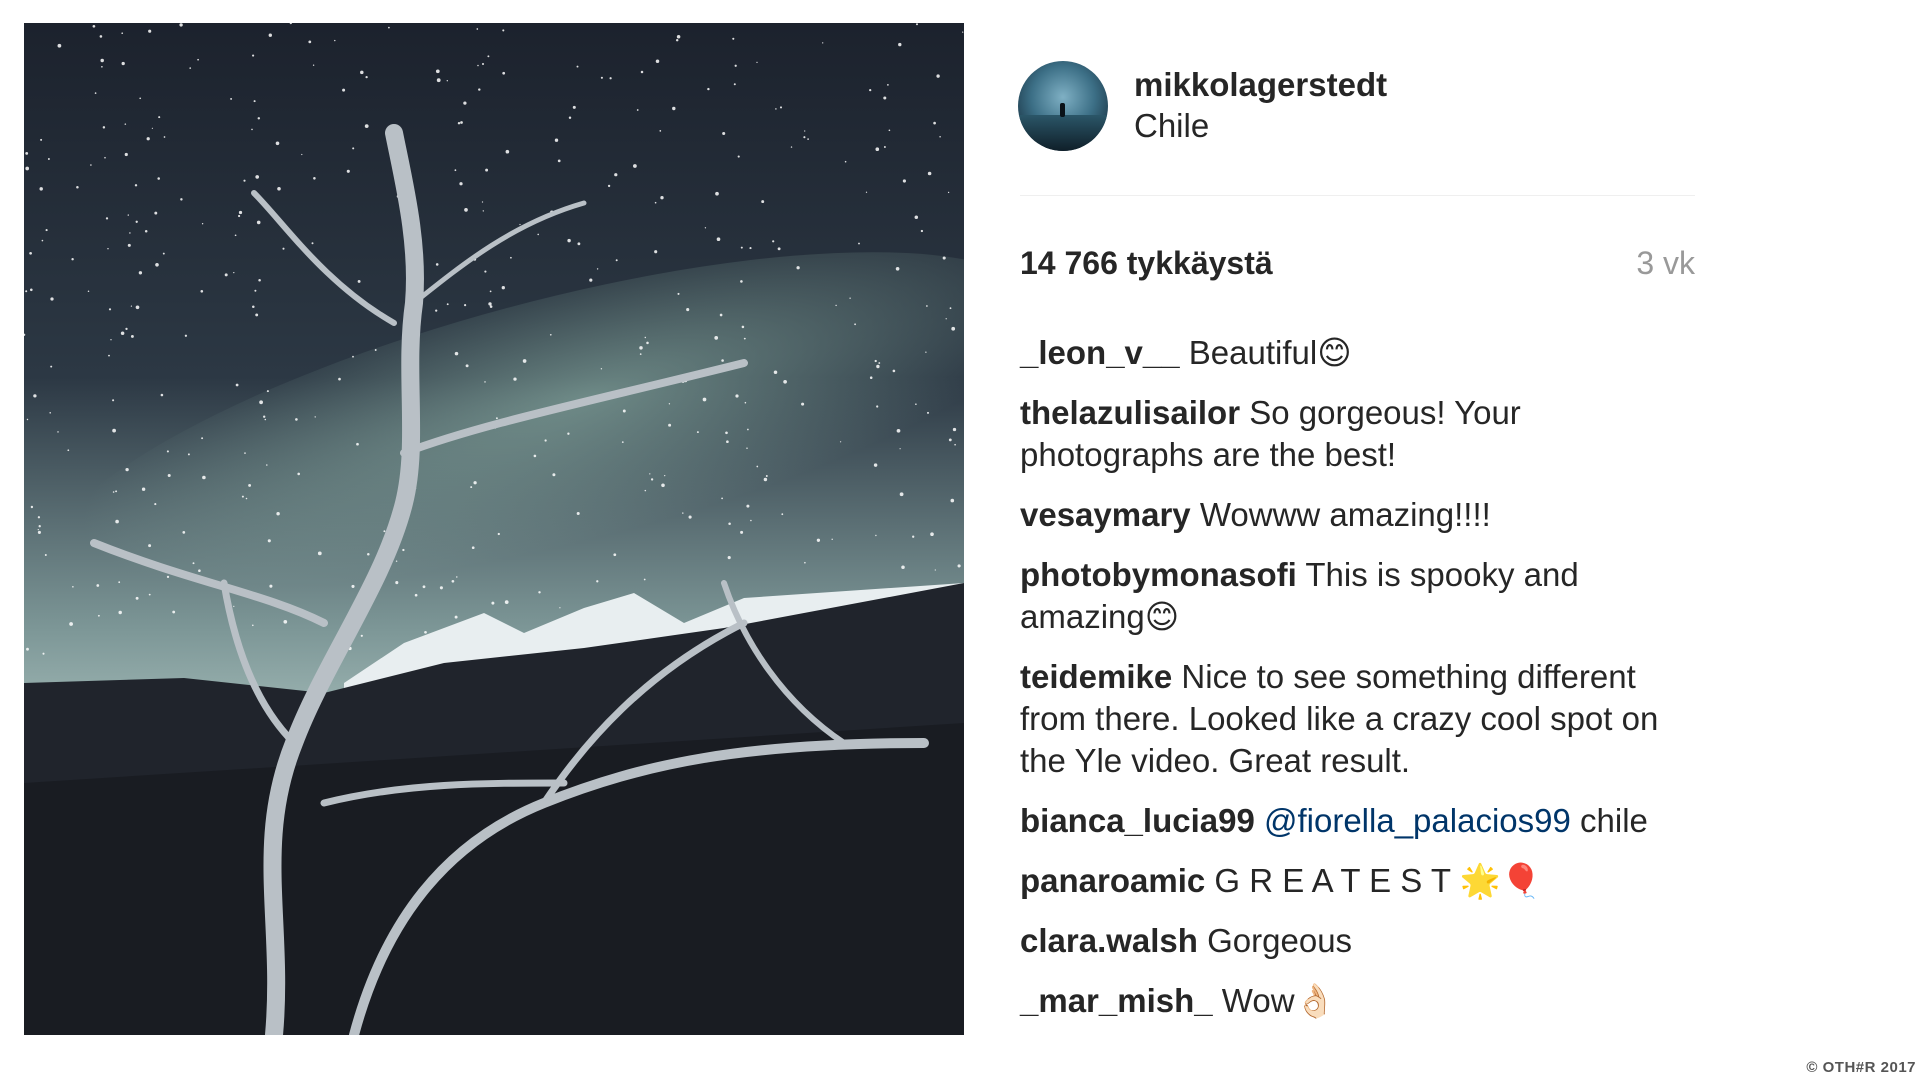 Image resolution: width=1920 pixels, height=1080 pixels. Describe the element at coordinates (1100, 352) in the screenshot. I see `comment-username: _leon_v__` at that location.